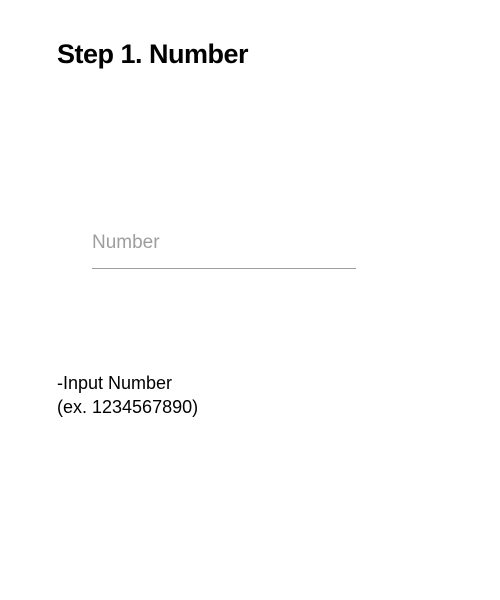 The image size is (500, 600). I want to click on number-input, so click(224, 246).